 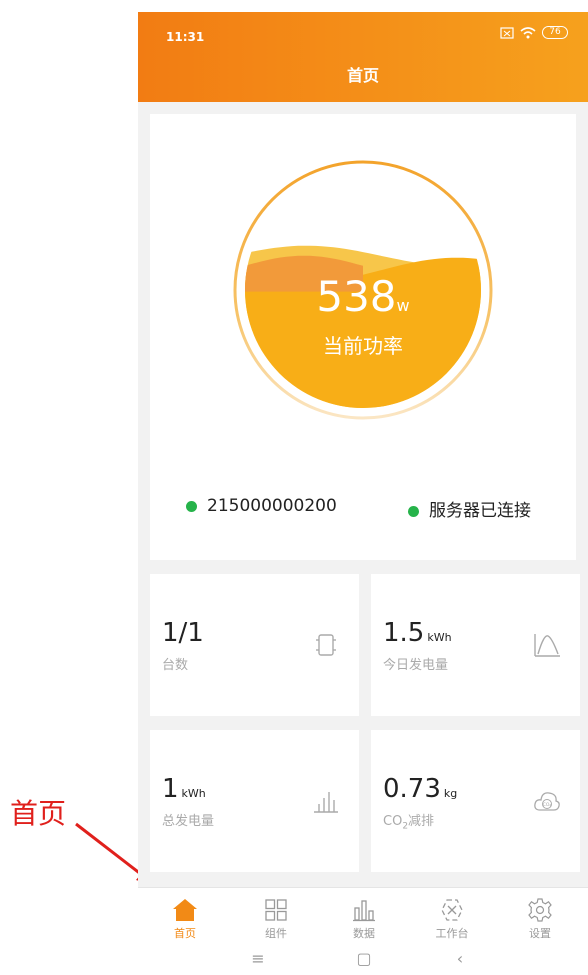 What do you see at coordinates (185, 37) in the screenshot?
I see `status-time: 11:31` at bounding box center [185, 37].